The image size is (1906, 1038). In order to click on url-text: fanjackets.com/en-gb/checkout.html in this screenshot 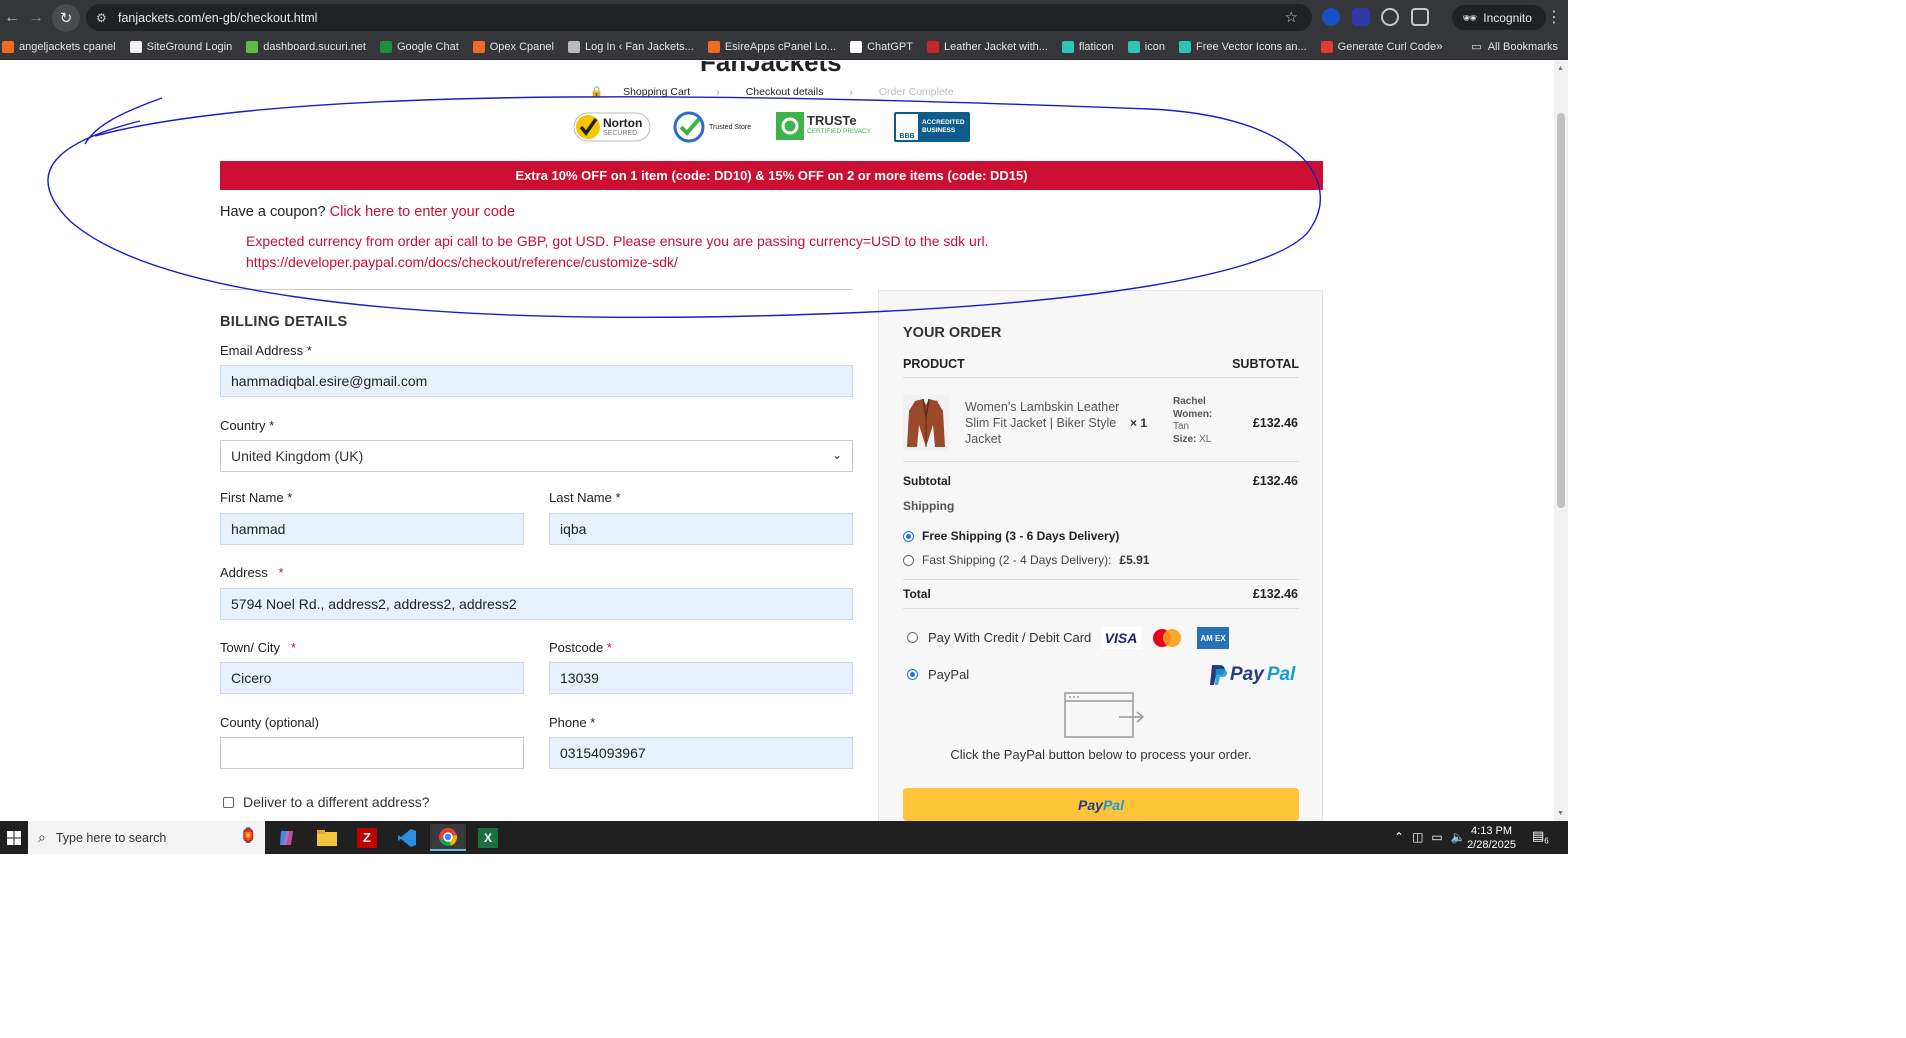, I will do `click(217, 18)`.